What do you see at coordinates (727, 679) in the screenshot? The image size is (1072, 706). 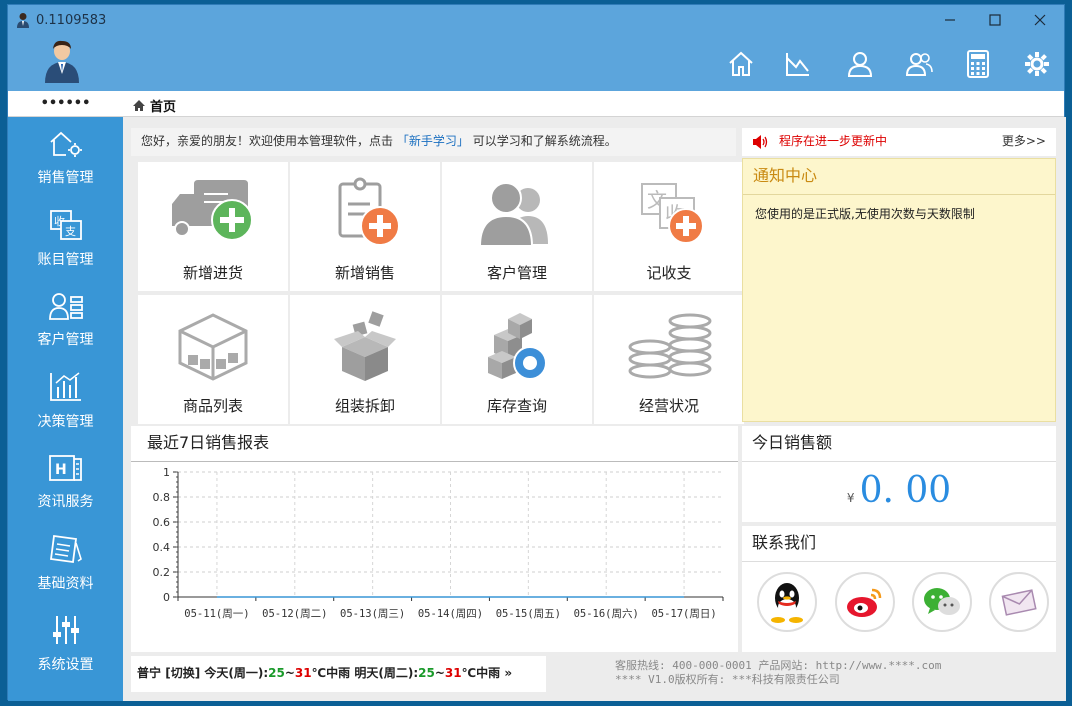 I see `footer-copyright: **** V1.0版权所有: ***科技有限责任公司` at bounding box center [727, 679].